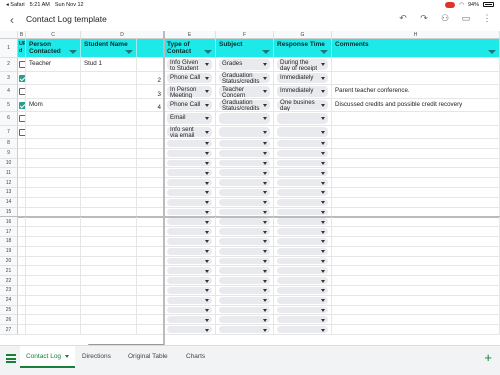  I want to click on row-number: 4, so click(9, 92).